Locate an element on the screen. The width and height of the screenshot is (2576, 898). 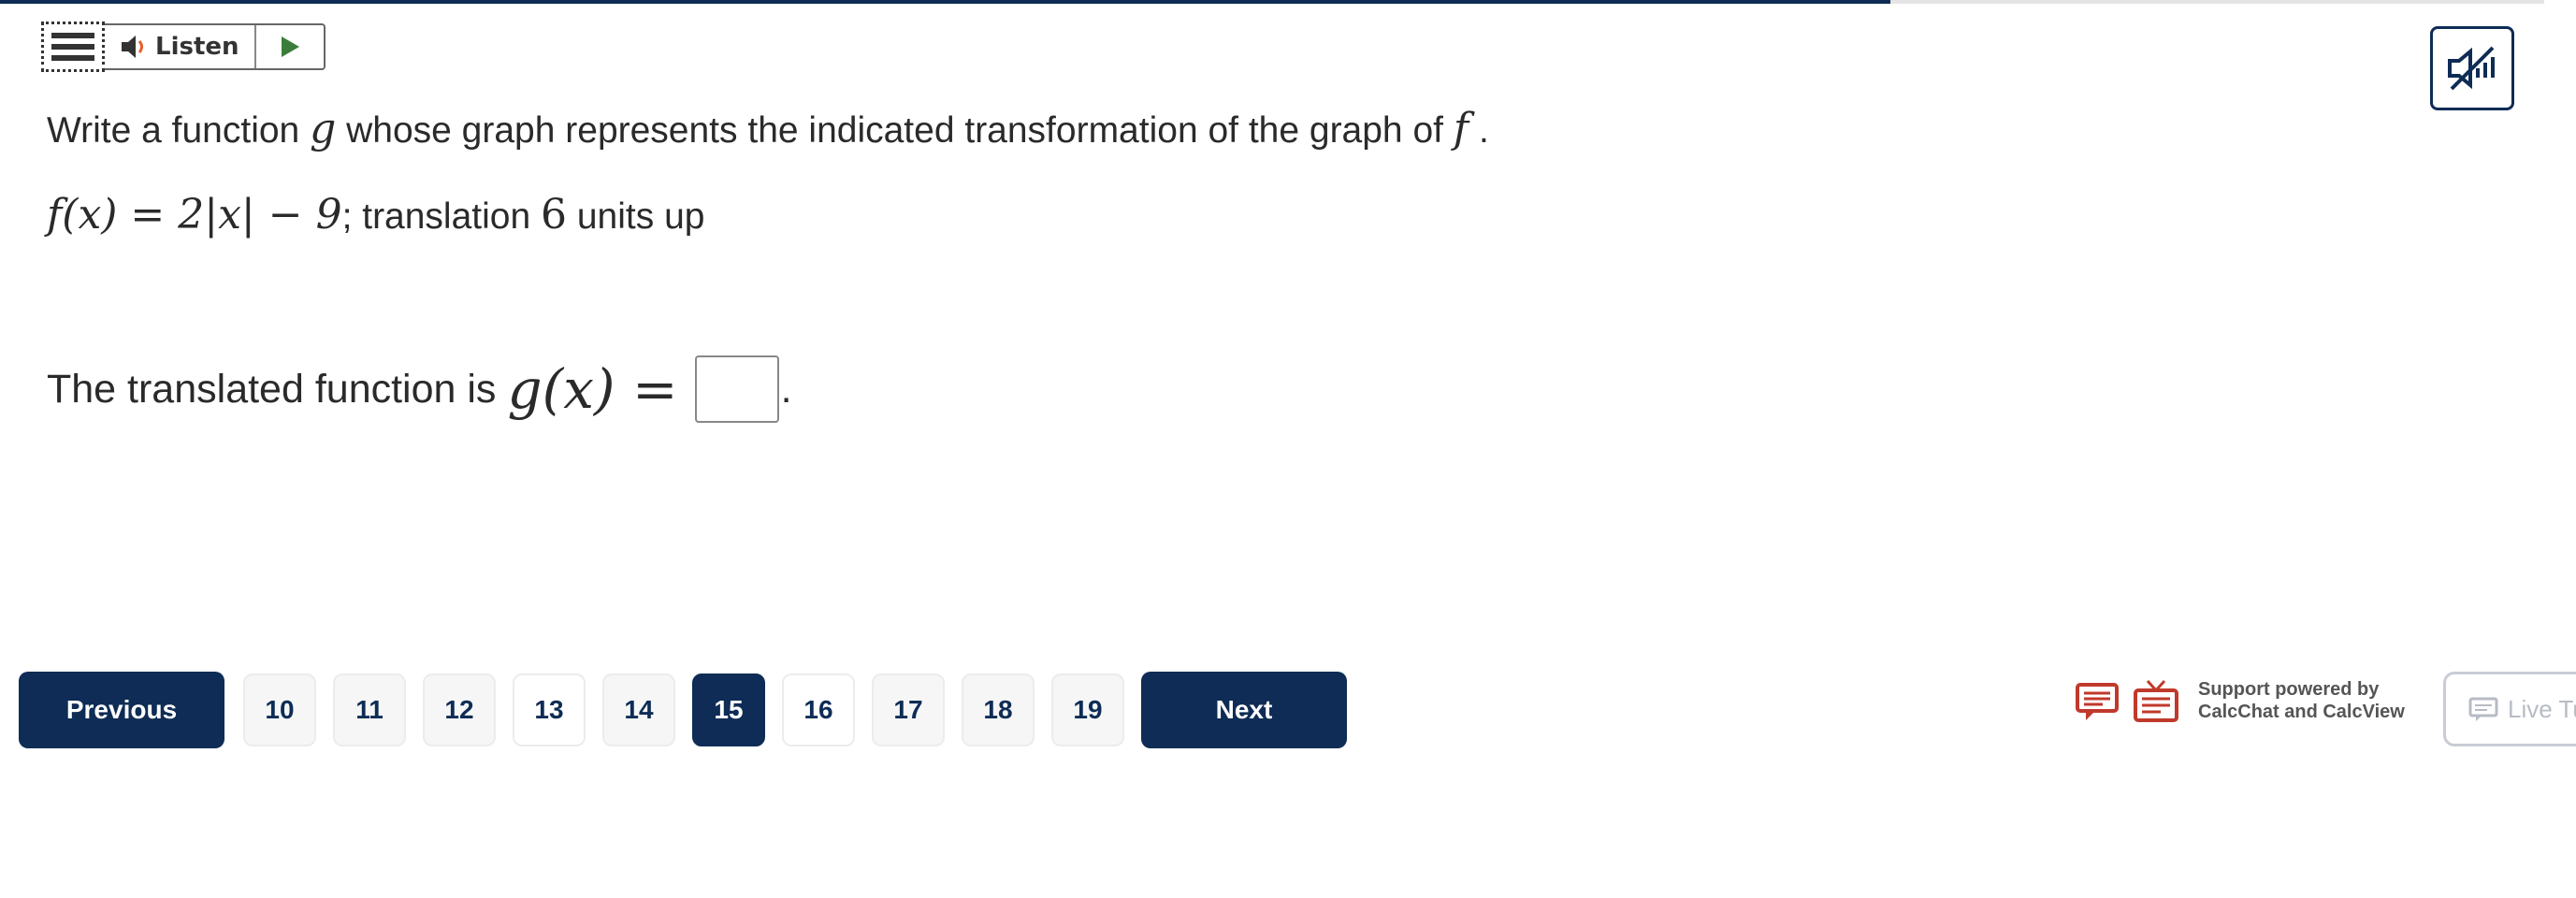
previous-button: Previous is located at coordinates (121, 710).